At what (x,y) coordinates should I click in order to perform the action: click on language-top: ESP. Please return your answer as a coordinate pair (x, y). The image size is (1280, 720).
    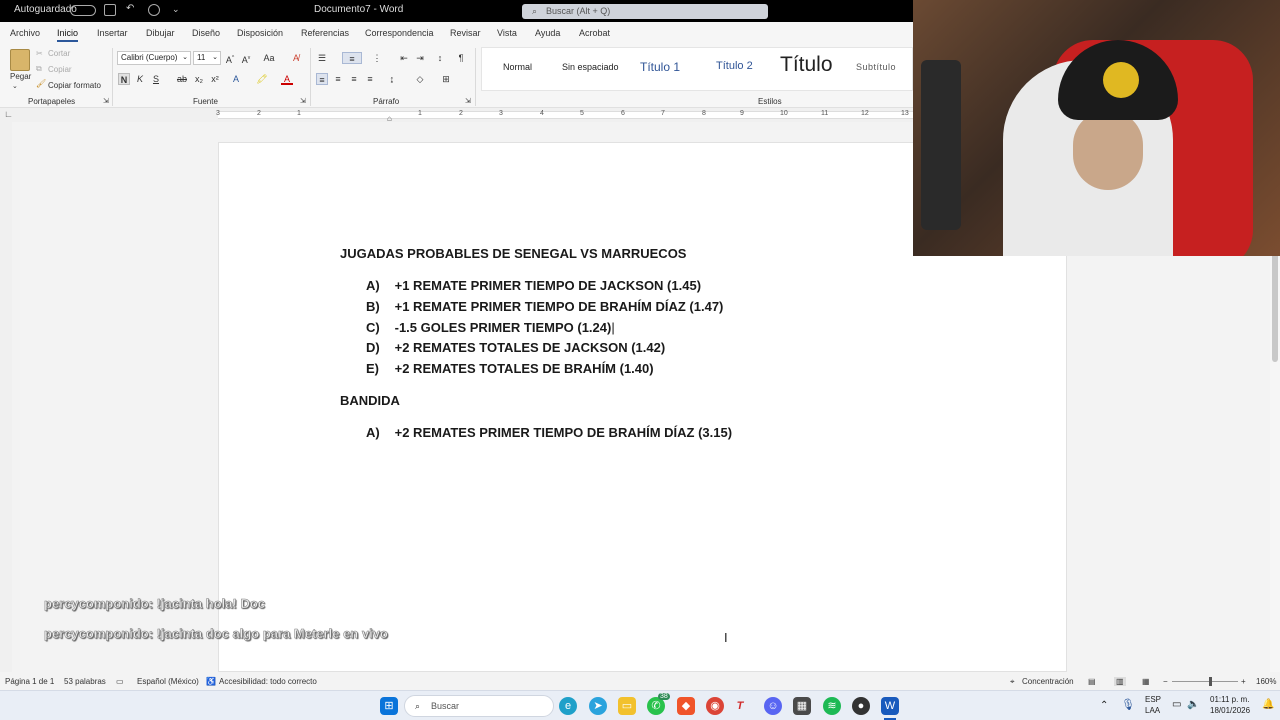
    Looking at the image, I should click on (1153, 699).